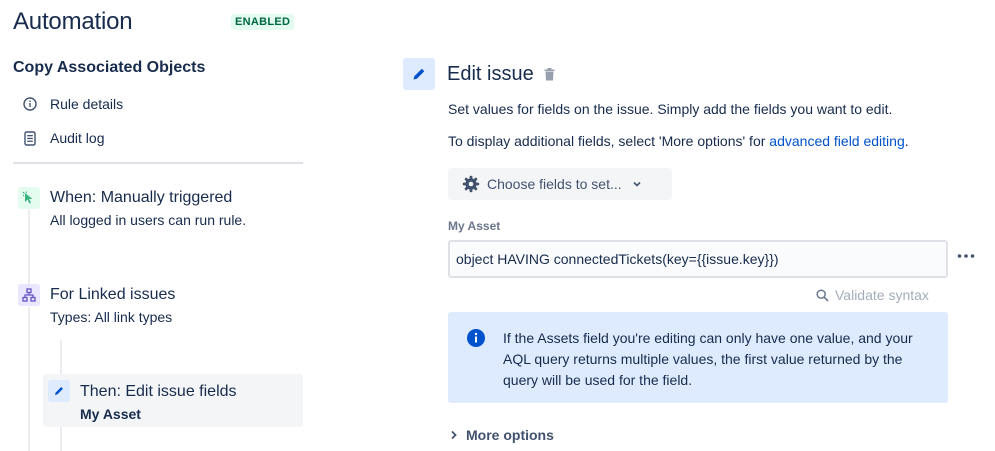 The width and height of the screenshot is (995, 451). I want to click on field-label: My Asset, so click(474, 226).